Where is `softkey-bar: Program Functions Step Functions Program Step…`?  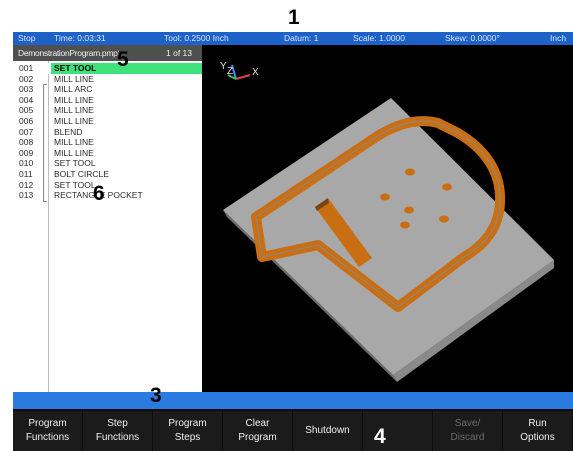
softkey-bar: Program Functions Step Functions Program Step… is located at coordinates (293, 430).